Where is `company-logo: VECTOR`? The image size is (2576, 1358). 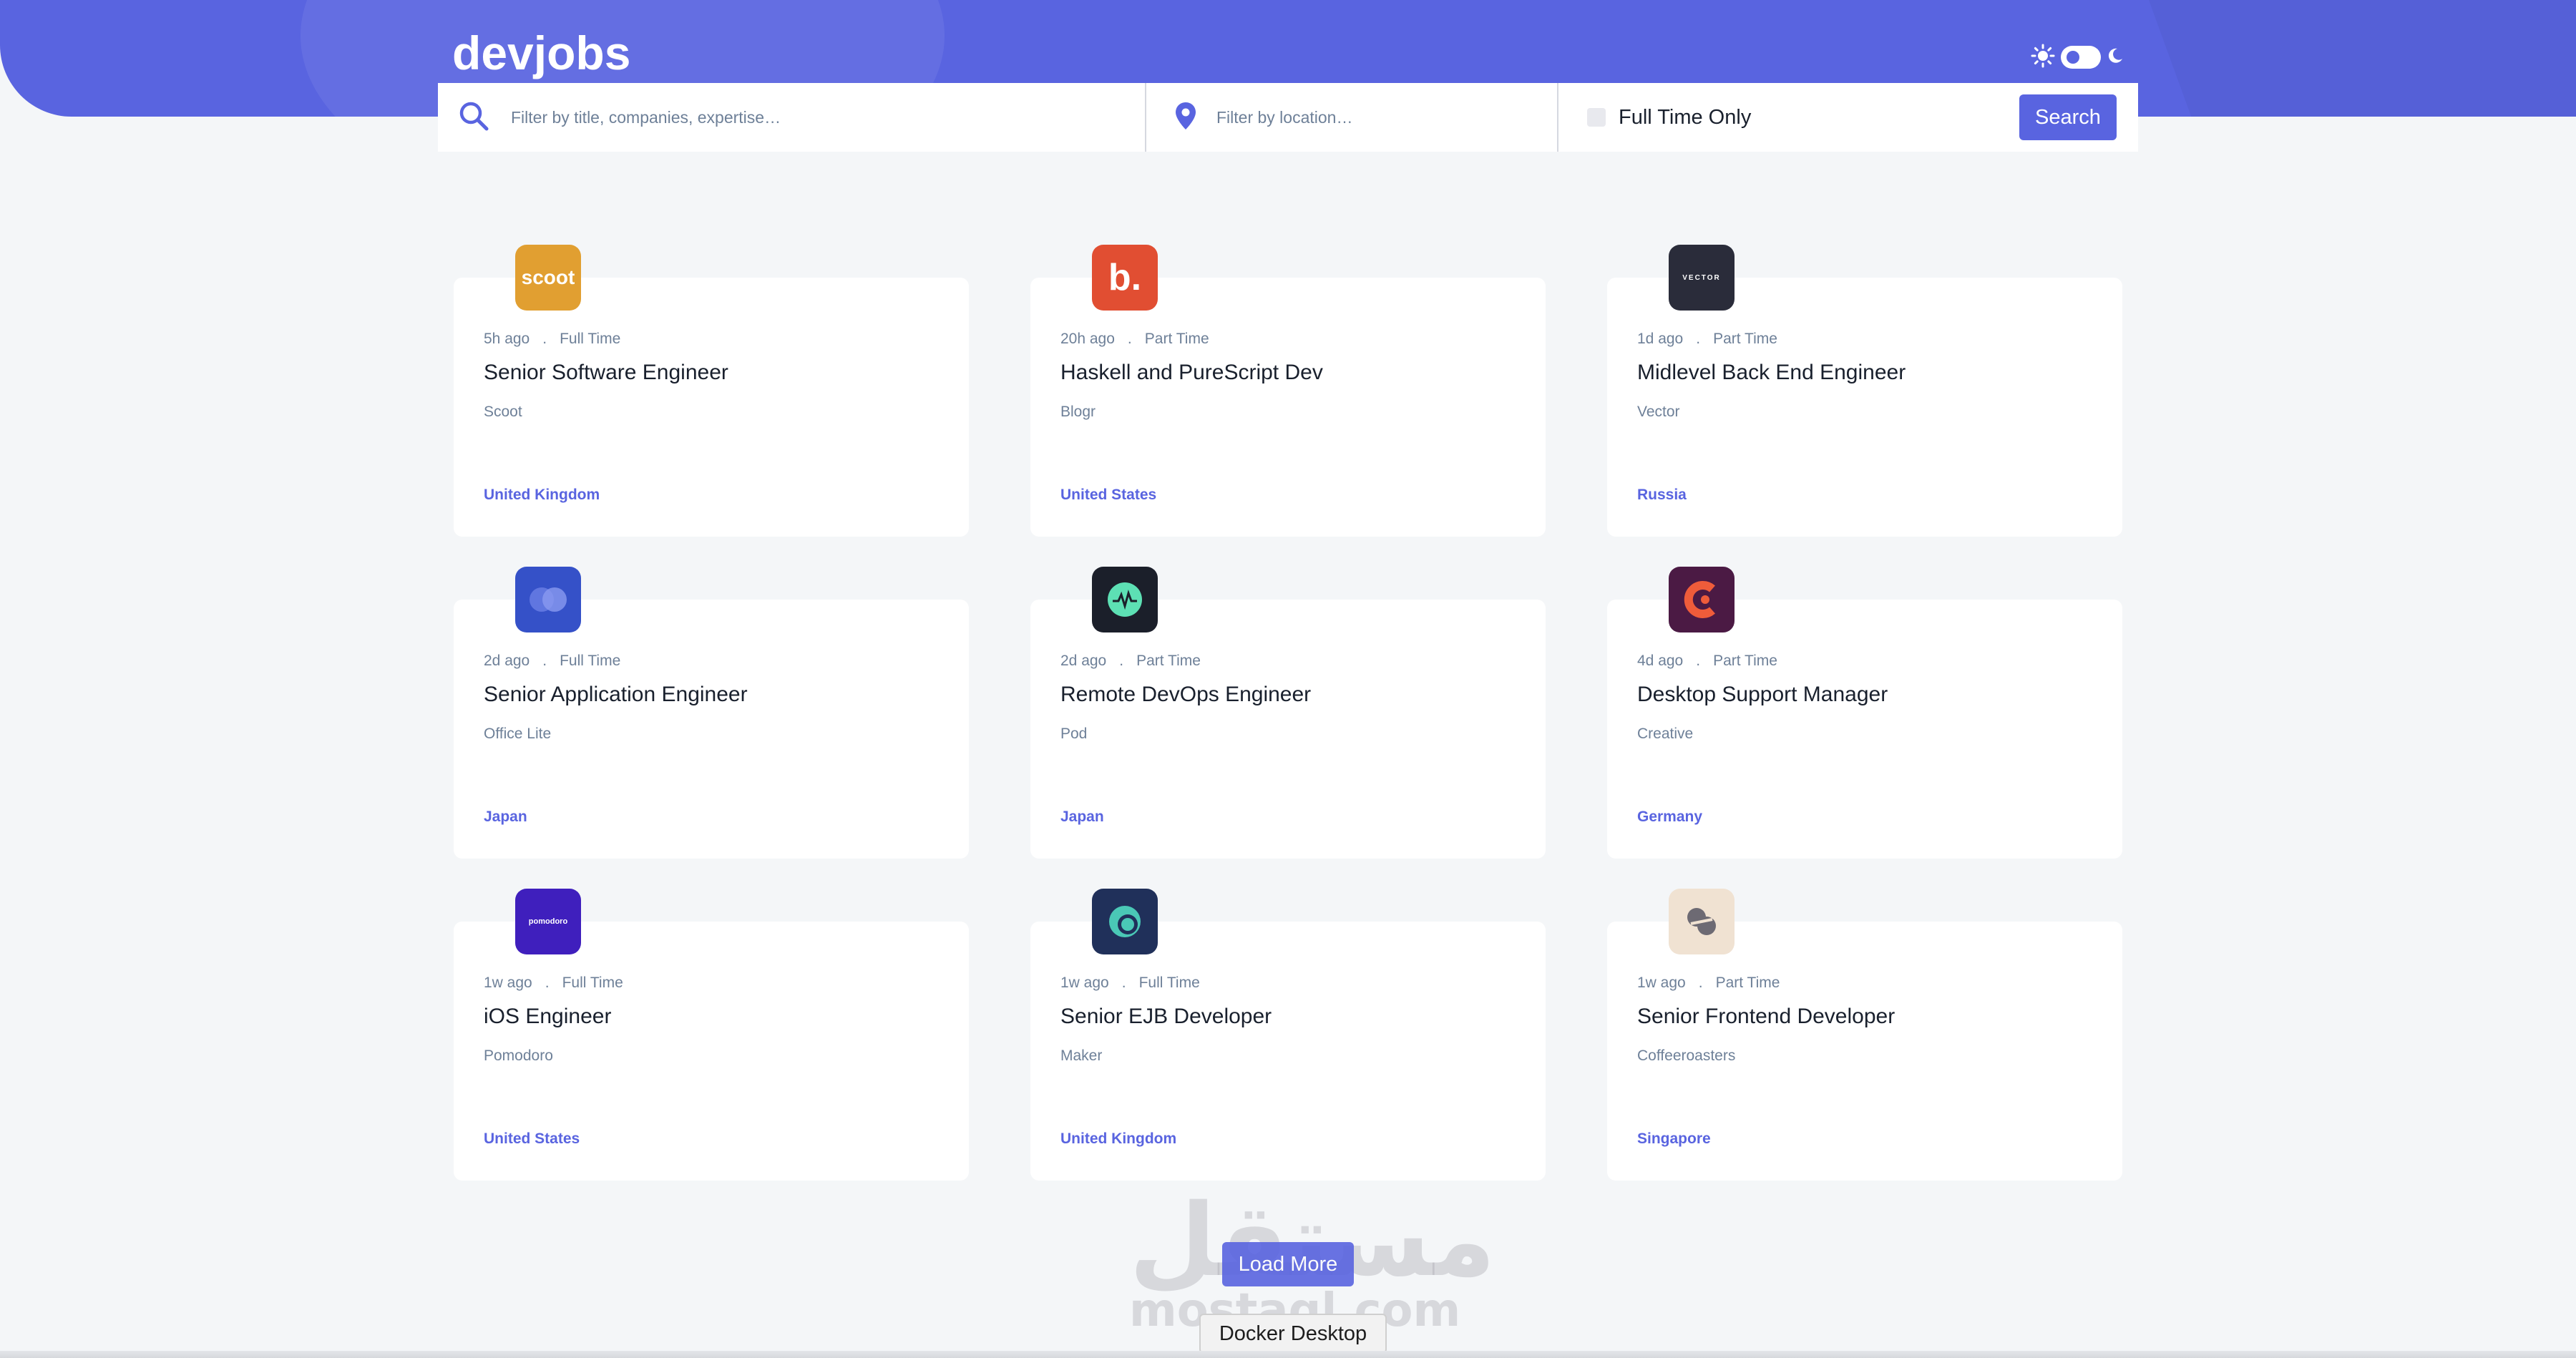
company-logo: VECTOR is located at coordinates (1702, 278).